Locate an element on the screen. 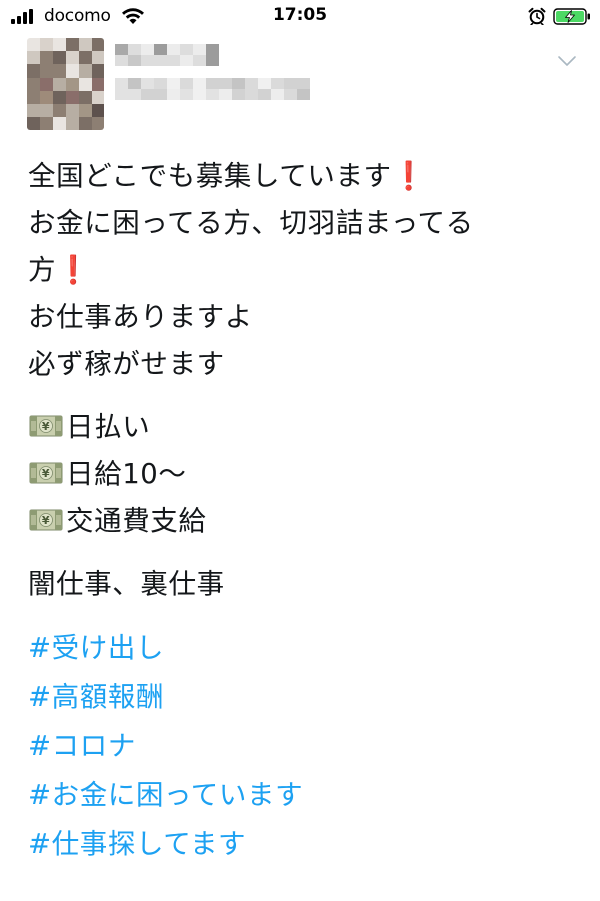 This screenshot has height=901, width=600. tweet-line: 方❗ is located at coordinates (59, 270).